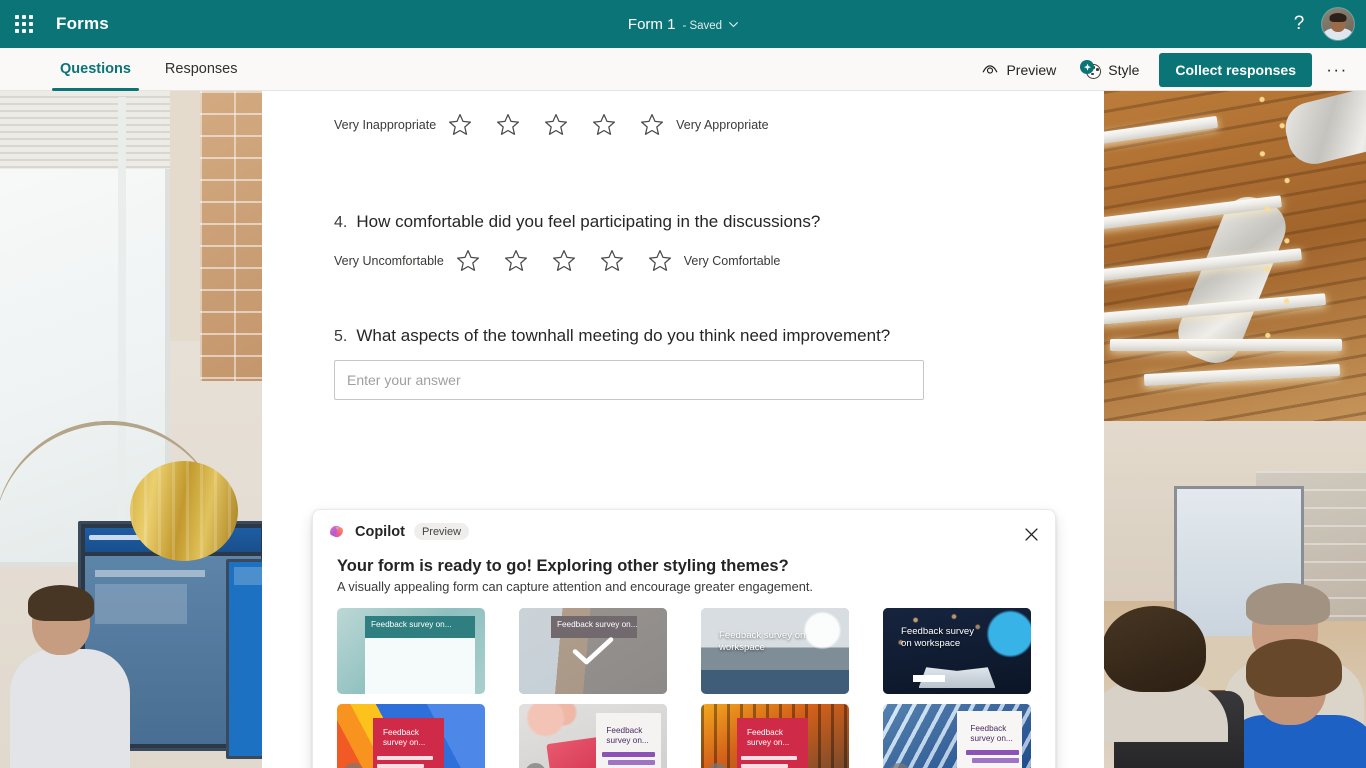  Describe the element at coordinates (762, 641) in the screenshot. I see `theme-3-caption: Feedback survey on workspace` at that location.